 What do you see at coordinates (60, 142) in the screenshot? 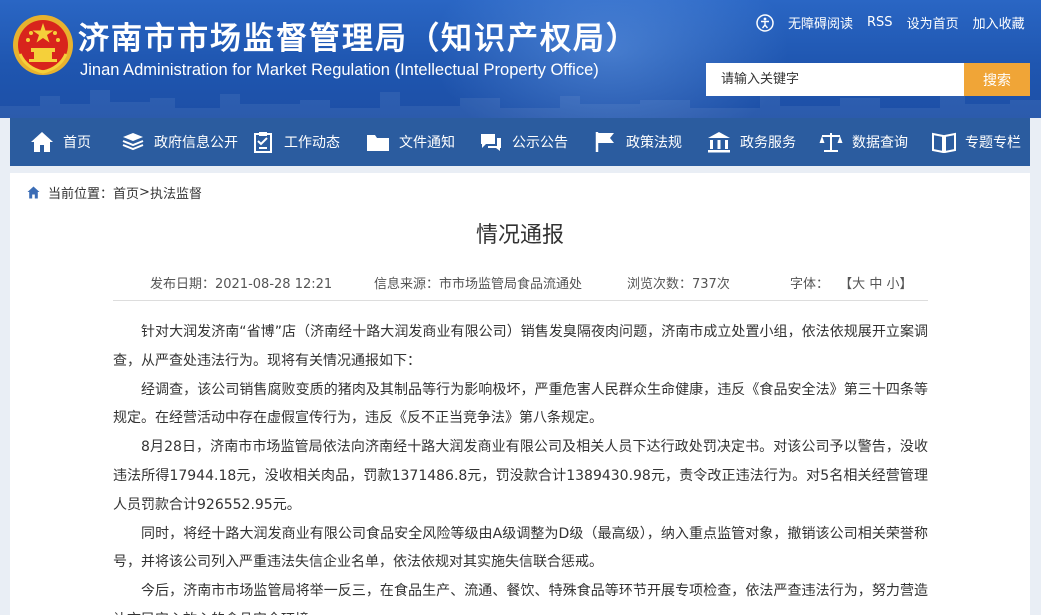
I see `nav-item-home: 首页` at bounding box center [60, 142].